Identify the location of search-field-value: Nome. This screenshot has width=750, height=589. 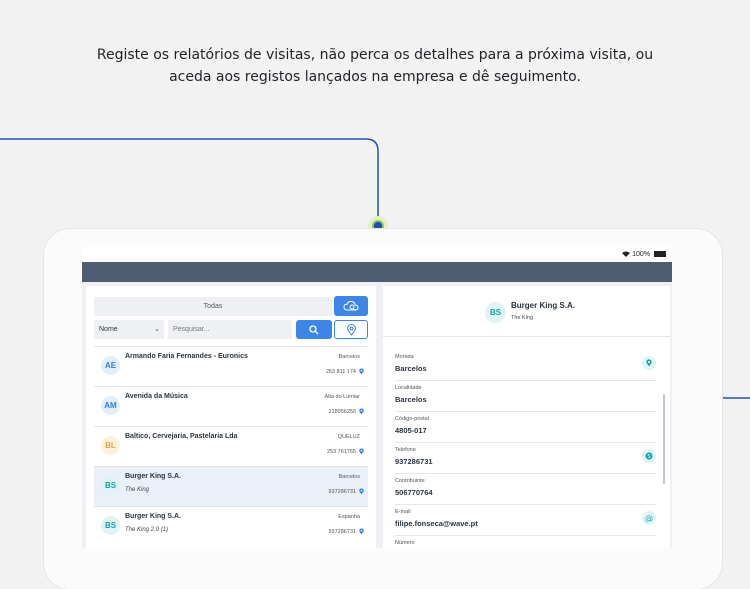
(108, 329).